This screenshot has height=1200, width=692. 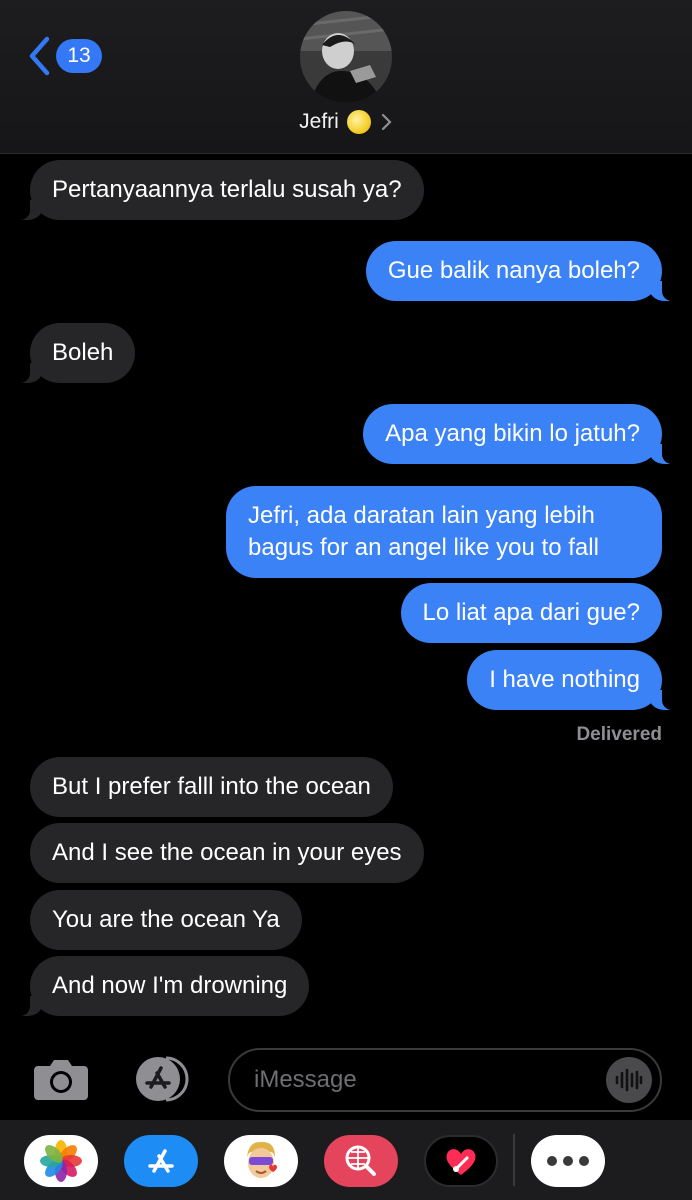 I want to click on message-bubble-incoming: You are the ocean Ya, so click(x=166, y=920).